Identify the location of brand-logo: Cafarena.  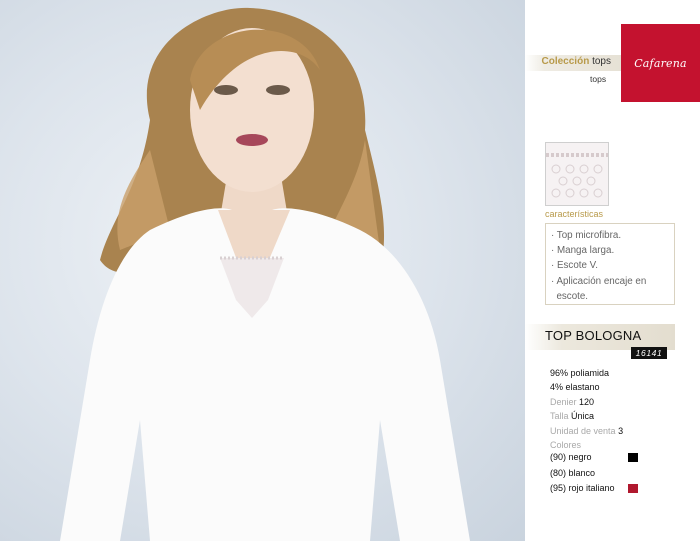
(660, 63).